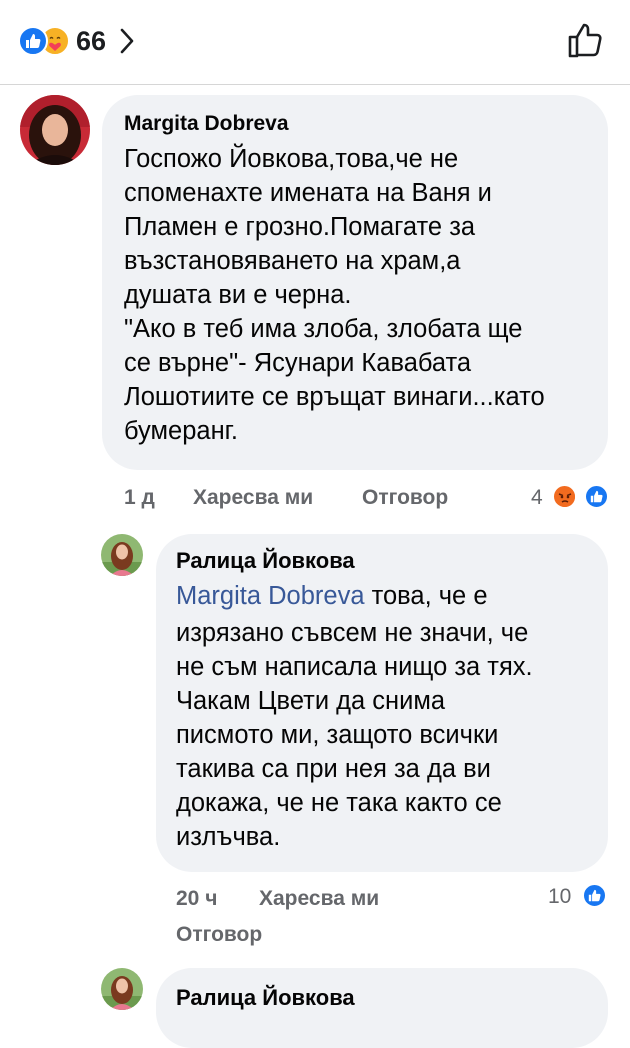  I want to click on avatar-margita, so click(55, 130).